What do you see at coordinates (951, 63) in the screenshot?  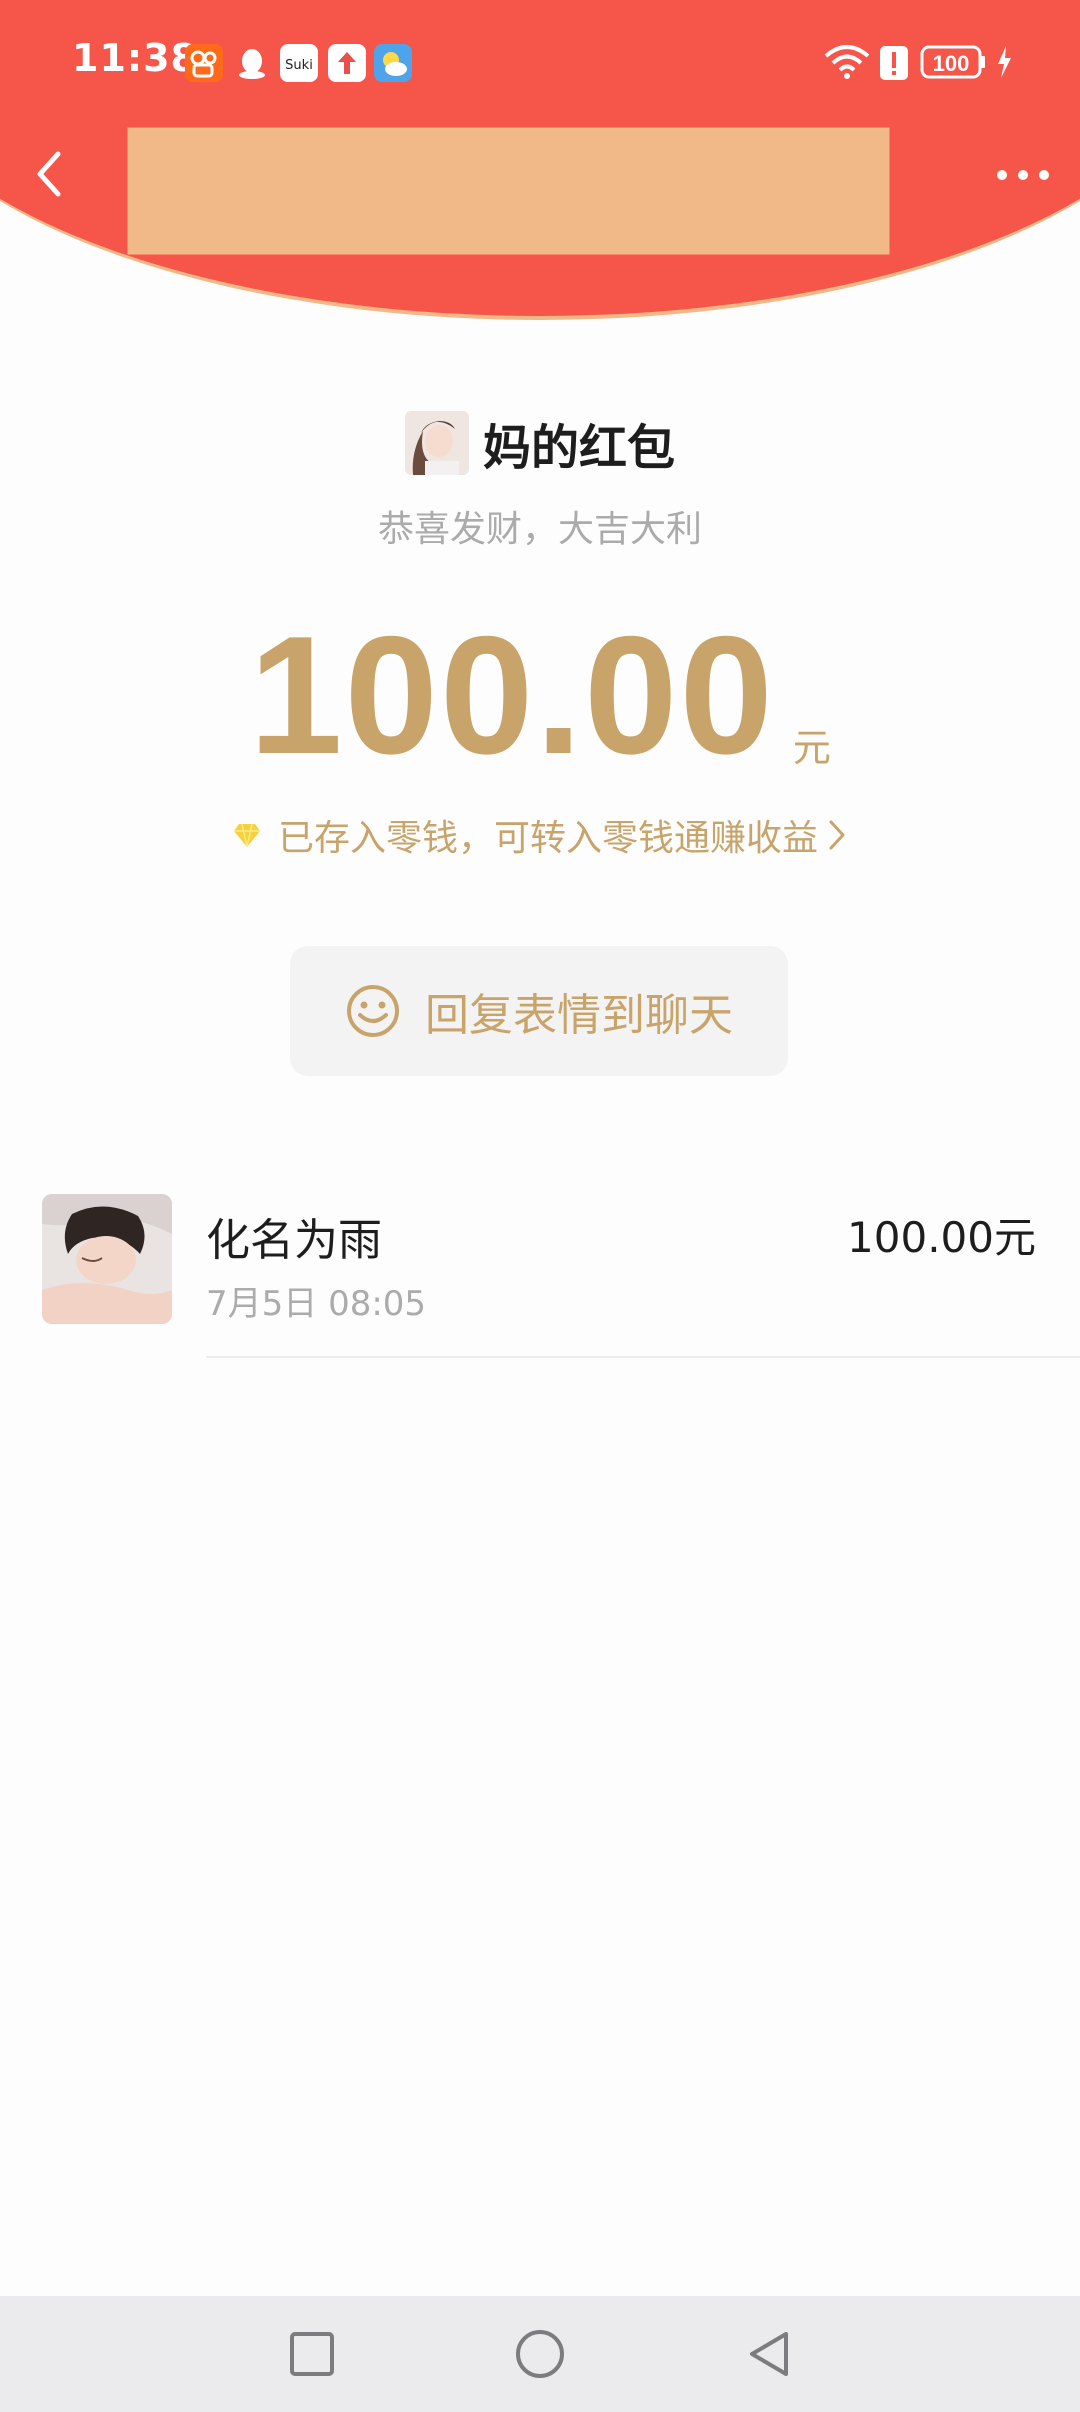 I see `battery-level: 100` at bounding box center [951, 63].